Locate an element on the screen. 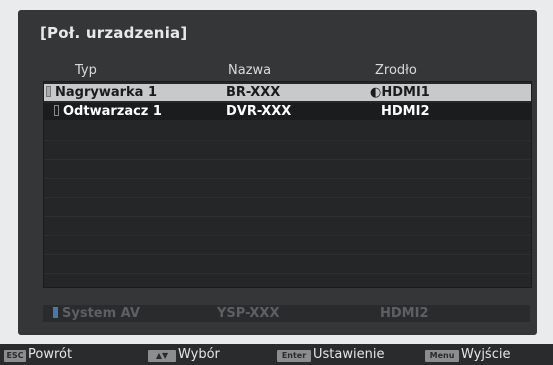 Image resolution: width=553 pixels, height=365 pixels. device-source: HDMI2 is located at coordinates (405, 111).